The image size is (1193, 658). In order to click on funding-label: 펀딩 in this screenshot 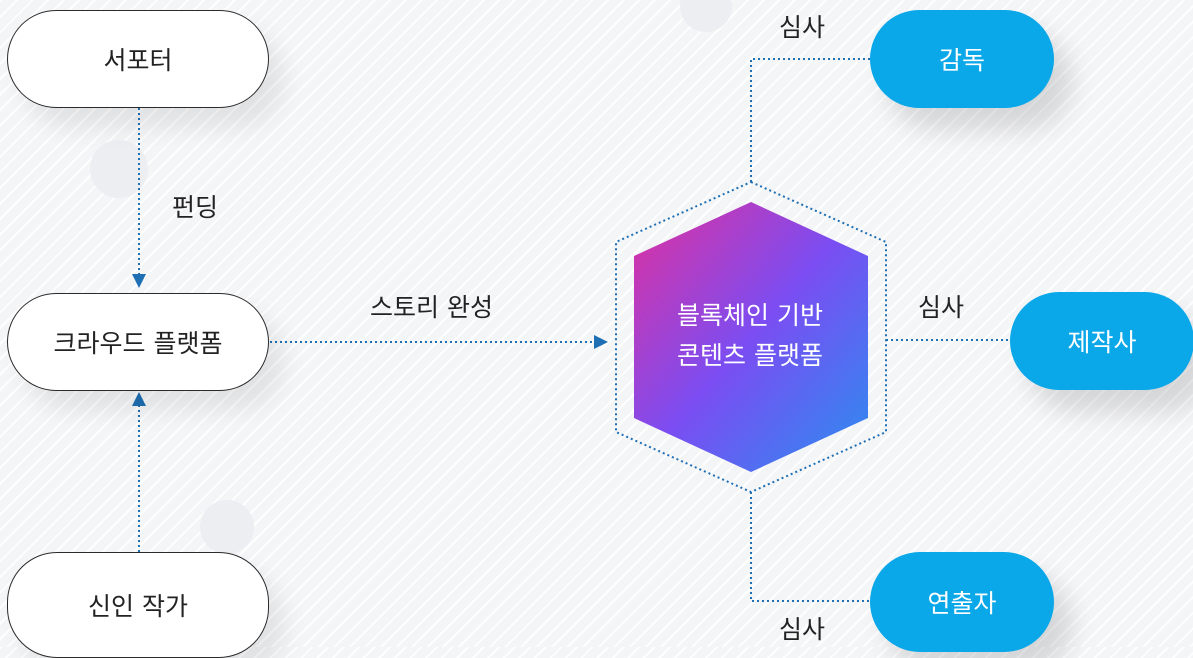, I will do `click(195, 207)`.